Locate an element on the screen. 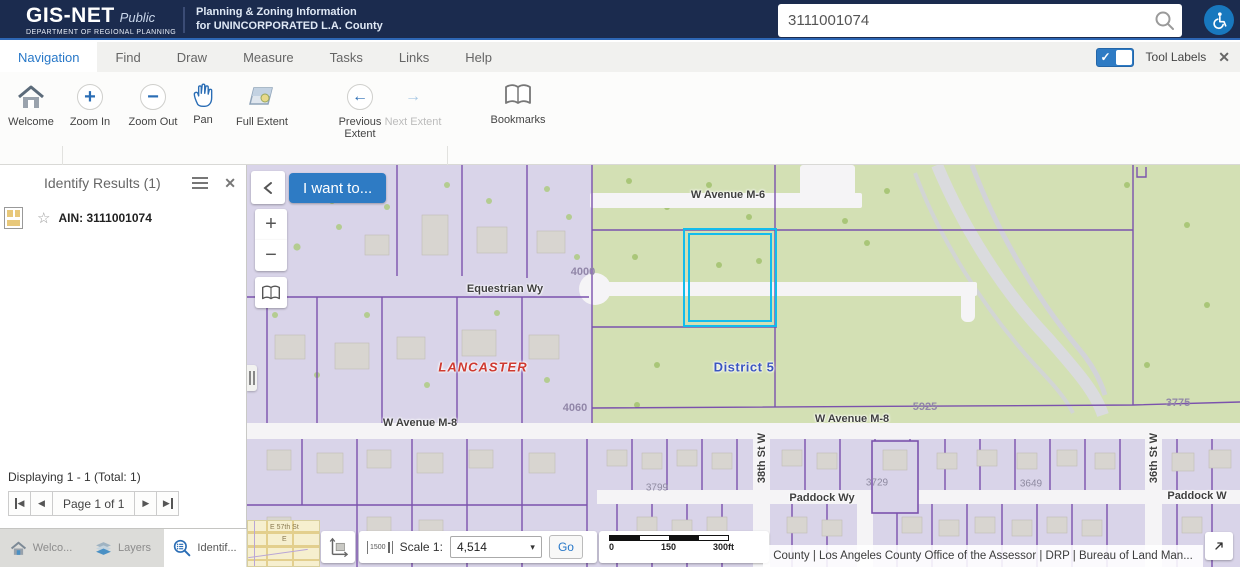 The height and width of the screenshot is (567, 1240). minus-icon: − is located at coordinates (271, 255).